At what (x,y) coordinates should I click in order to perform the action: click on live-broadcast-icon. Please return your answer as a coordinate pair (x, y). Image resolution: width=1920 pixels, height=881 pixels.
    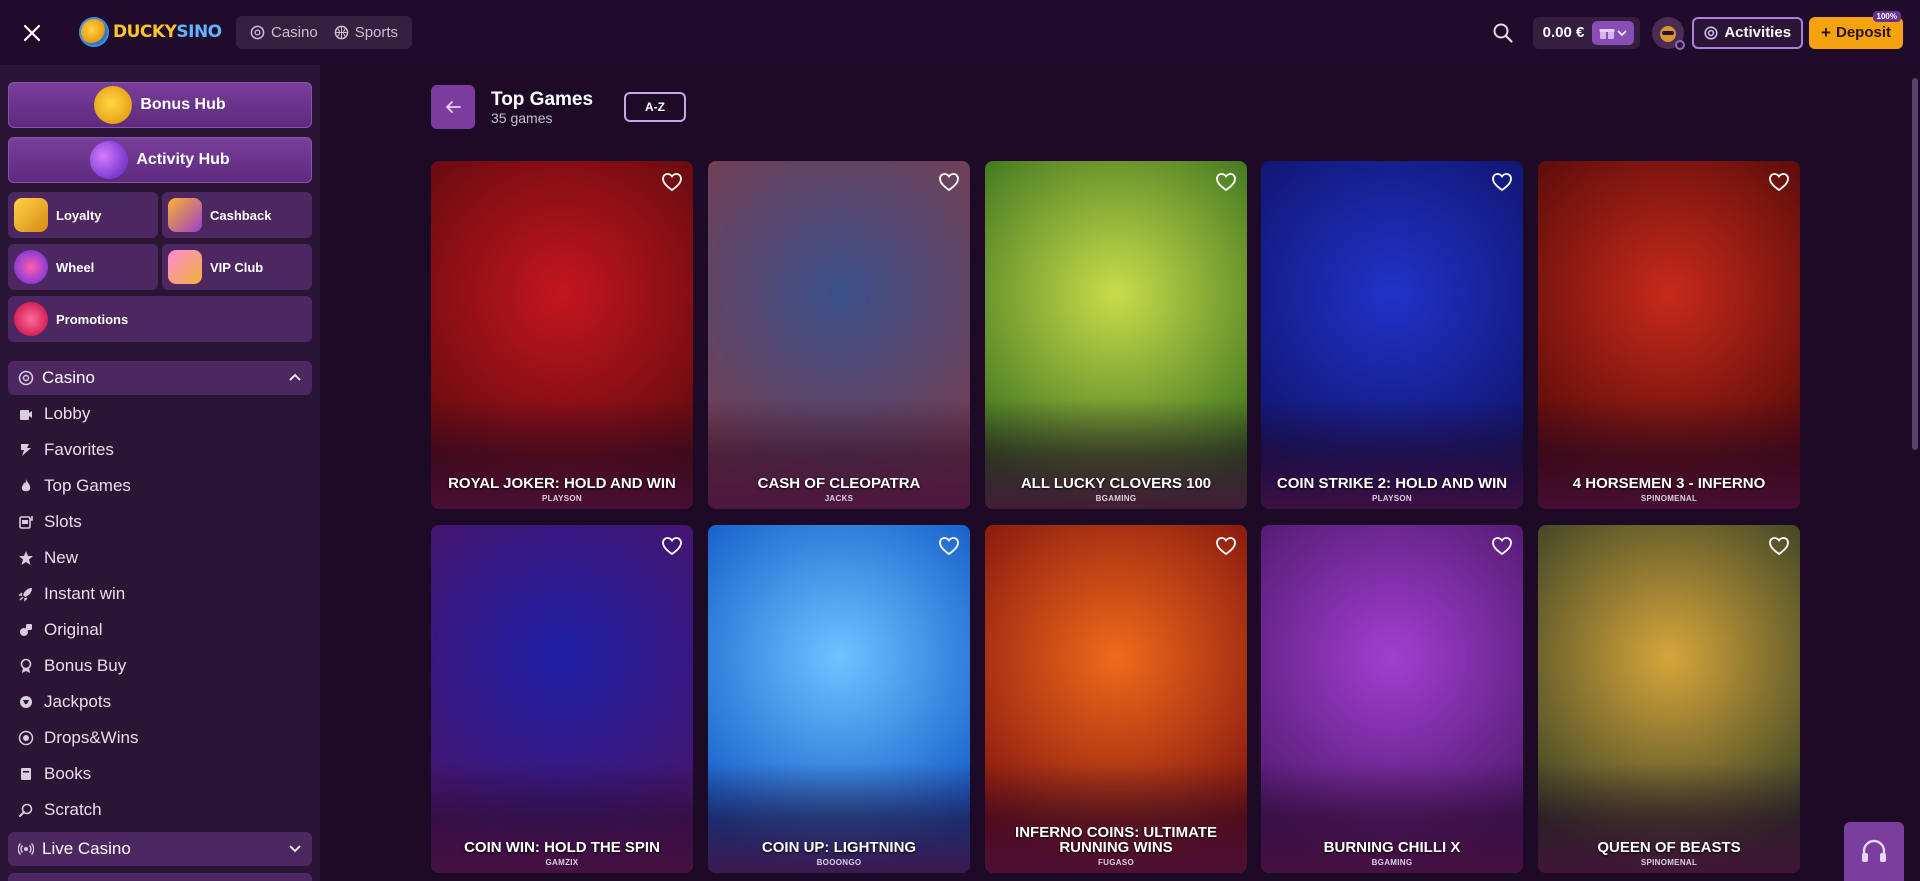
    Looking at the image, I should click on (26, 849).